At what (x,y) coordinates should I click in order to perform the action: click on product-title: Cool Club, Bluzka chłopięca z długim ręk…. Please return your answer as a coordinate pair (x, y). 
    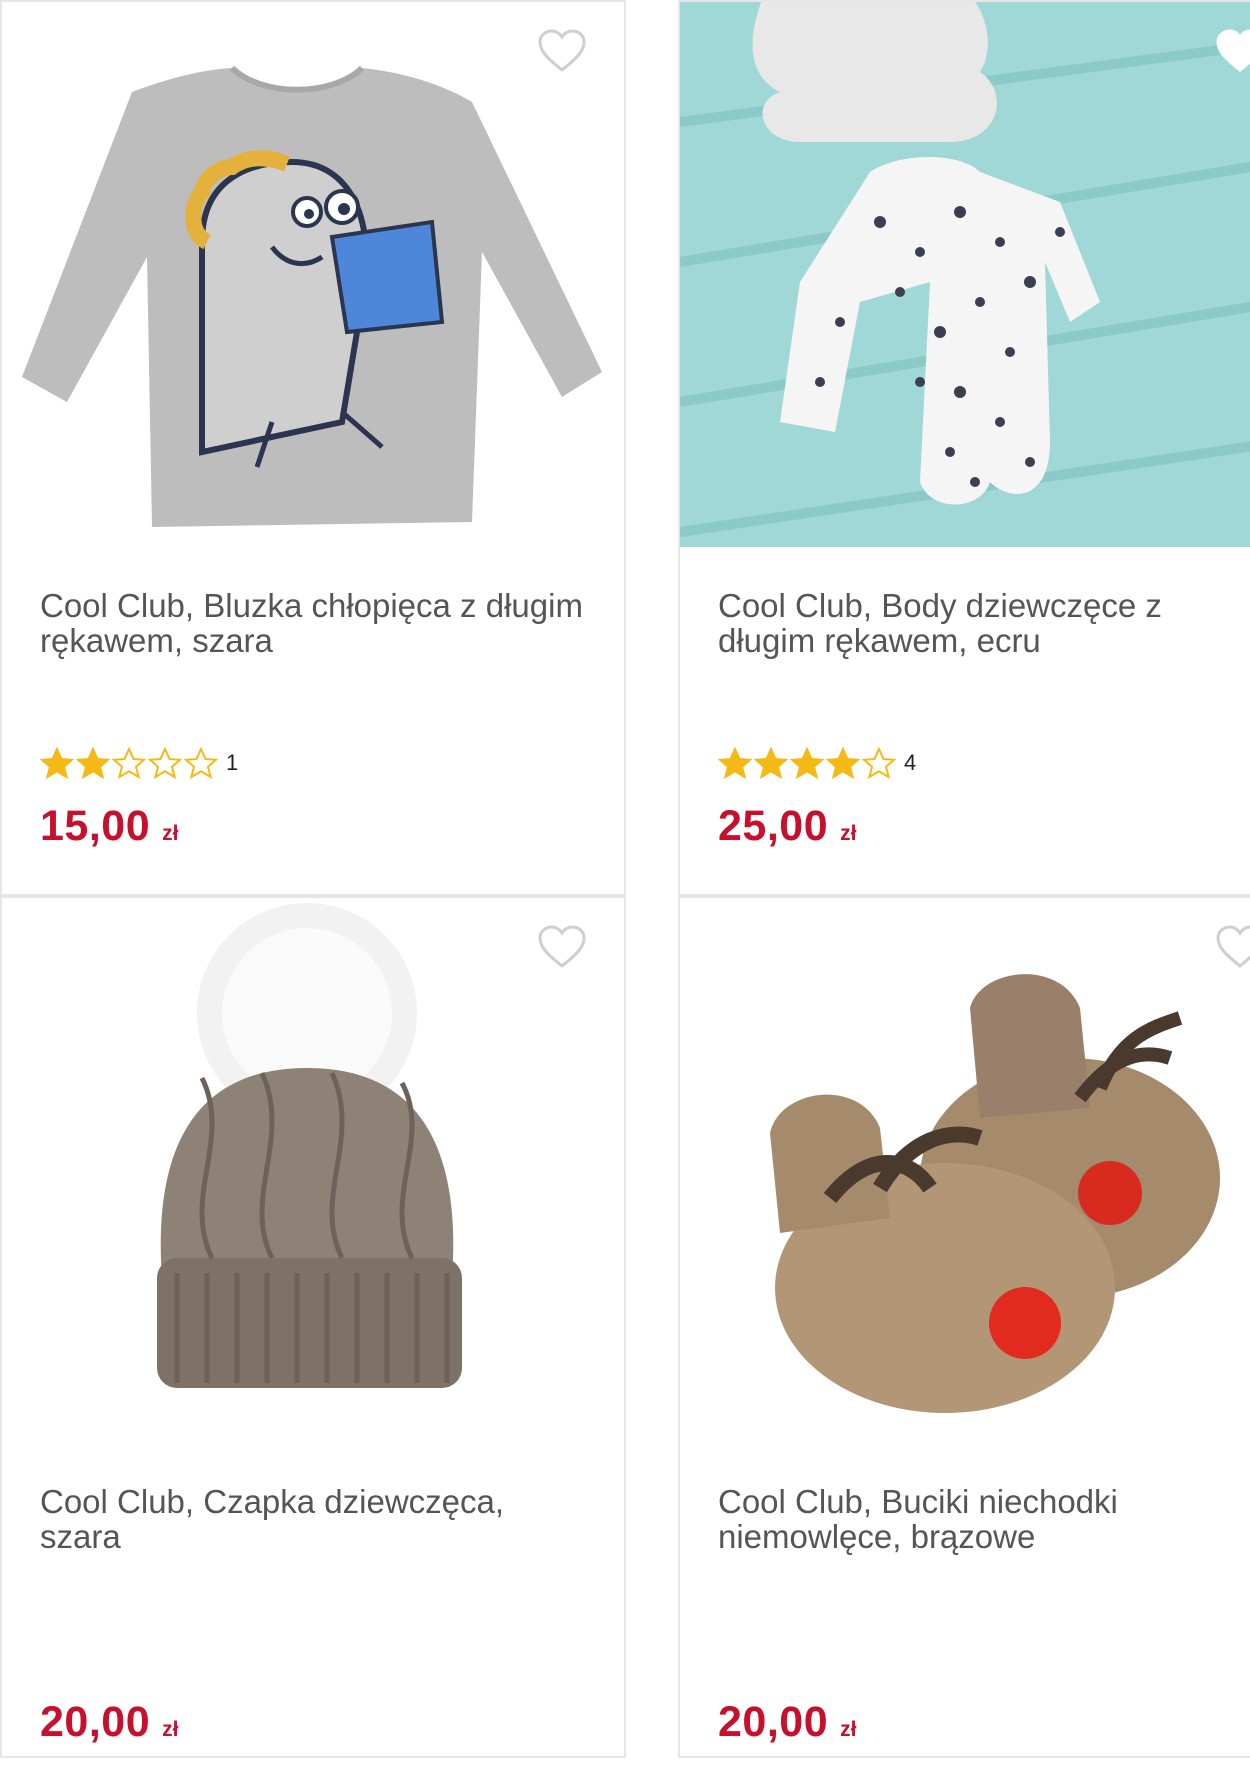
    Looking at the image, I should click on (312, 623).